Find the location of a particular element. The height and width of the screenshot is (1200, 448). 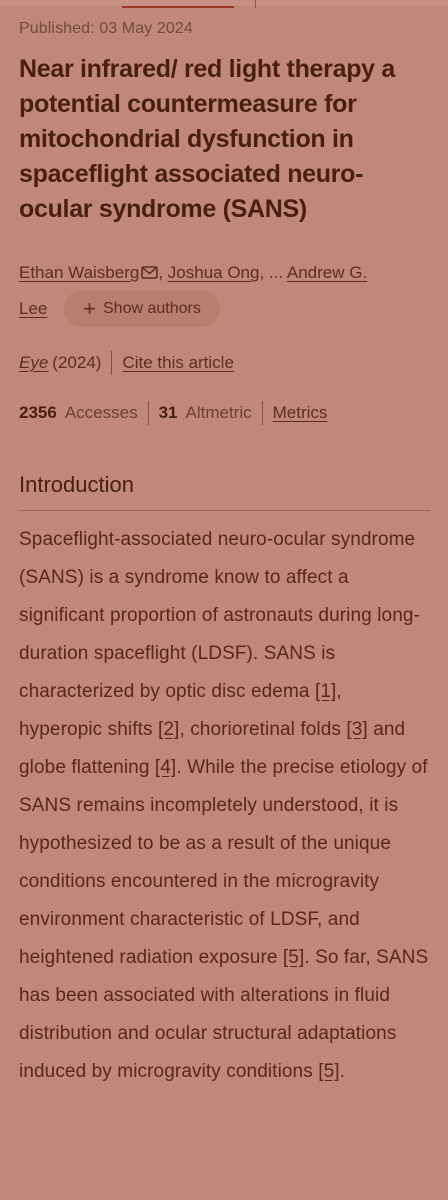

show-authors-label: Show authors is located at coordinates (152, 308).